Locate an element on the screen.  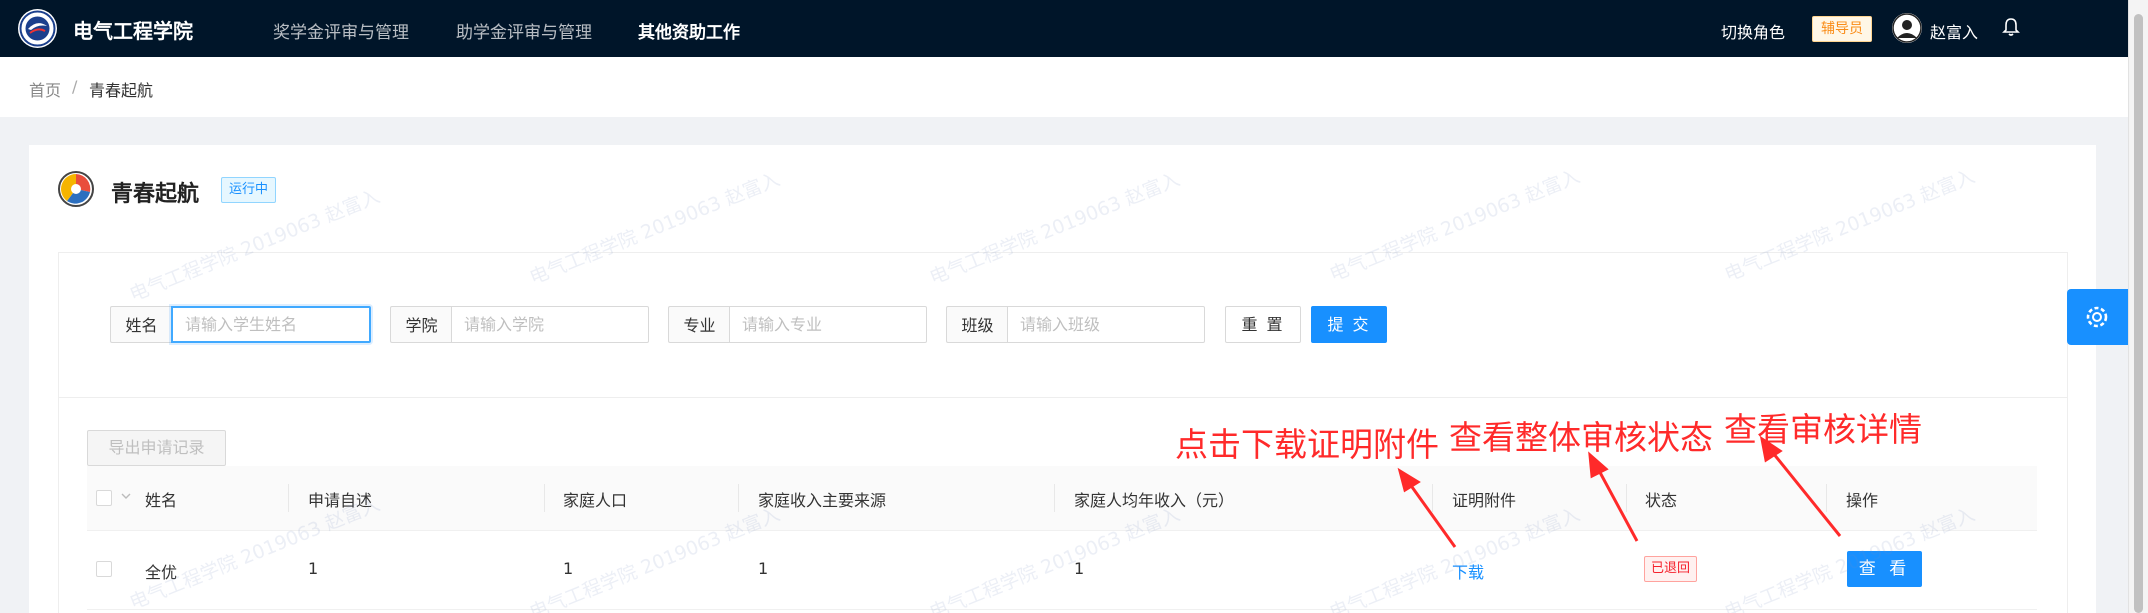
gear-icon is located at coordinates (2097, 317).